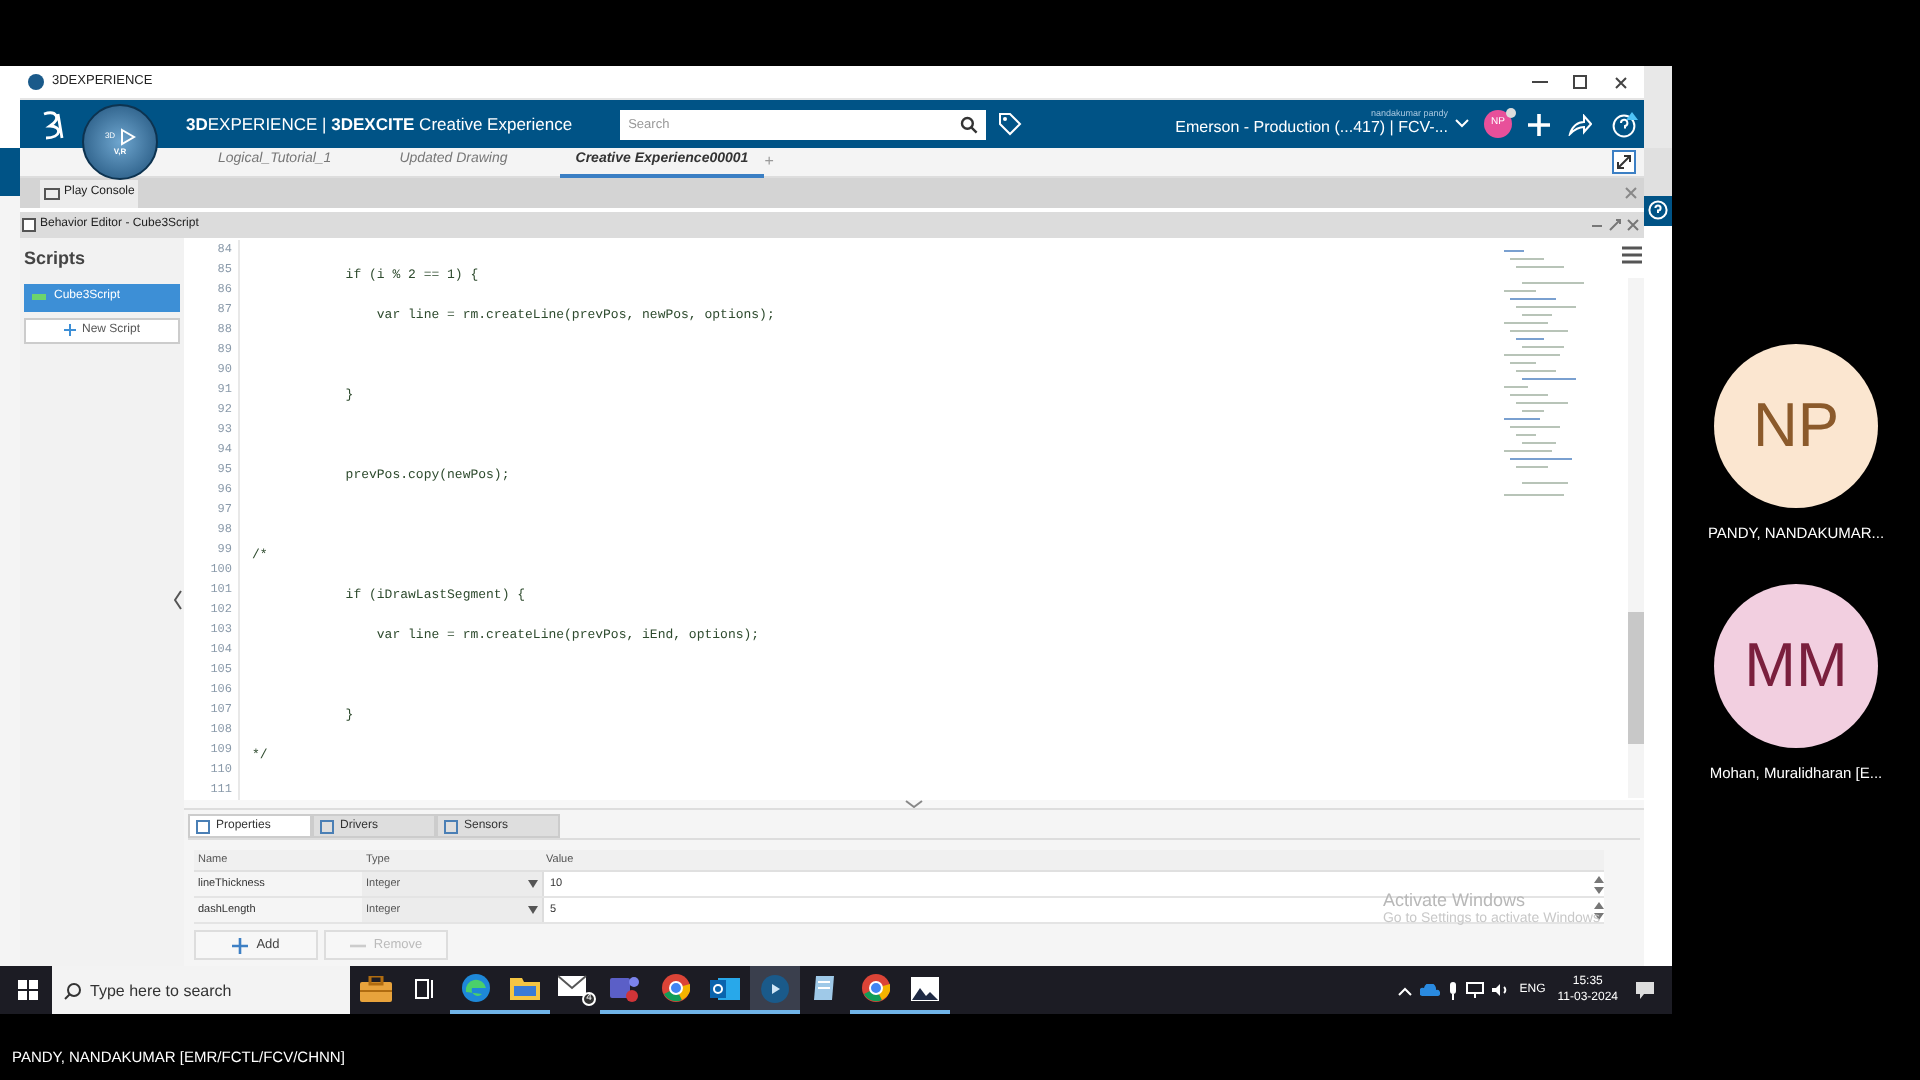 The height and width of the screenshot is (1080, 1920). Describe the element at coordinates (1795, 666) in the screenshot. I see `participant-avatar: MM` at that location.